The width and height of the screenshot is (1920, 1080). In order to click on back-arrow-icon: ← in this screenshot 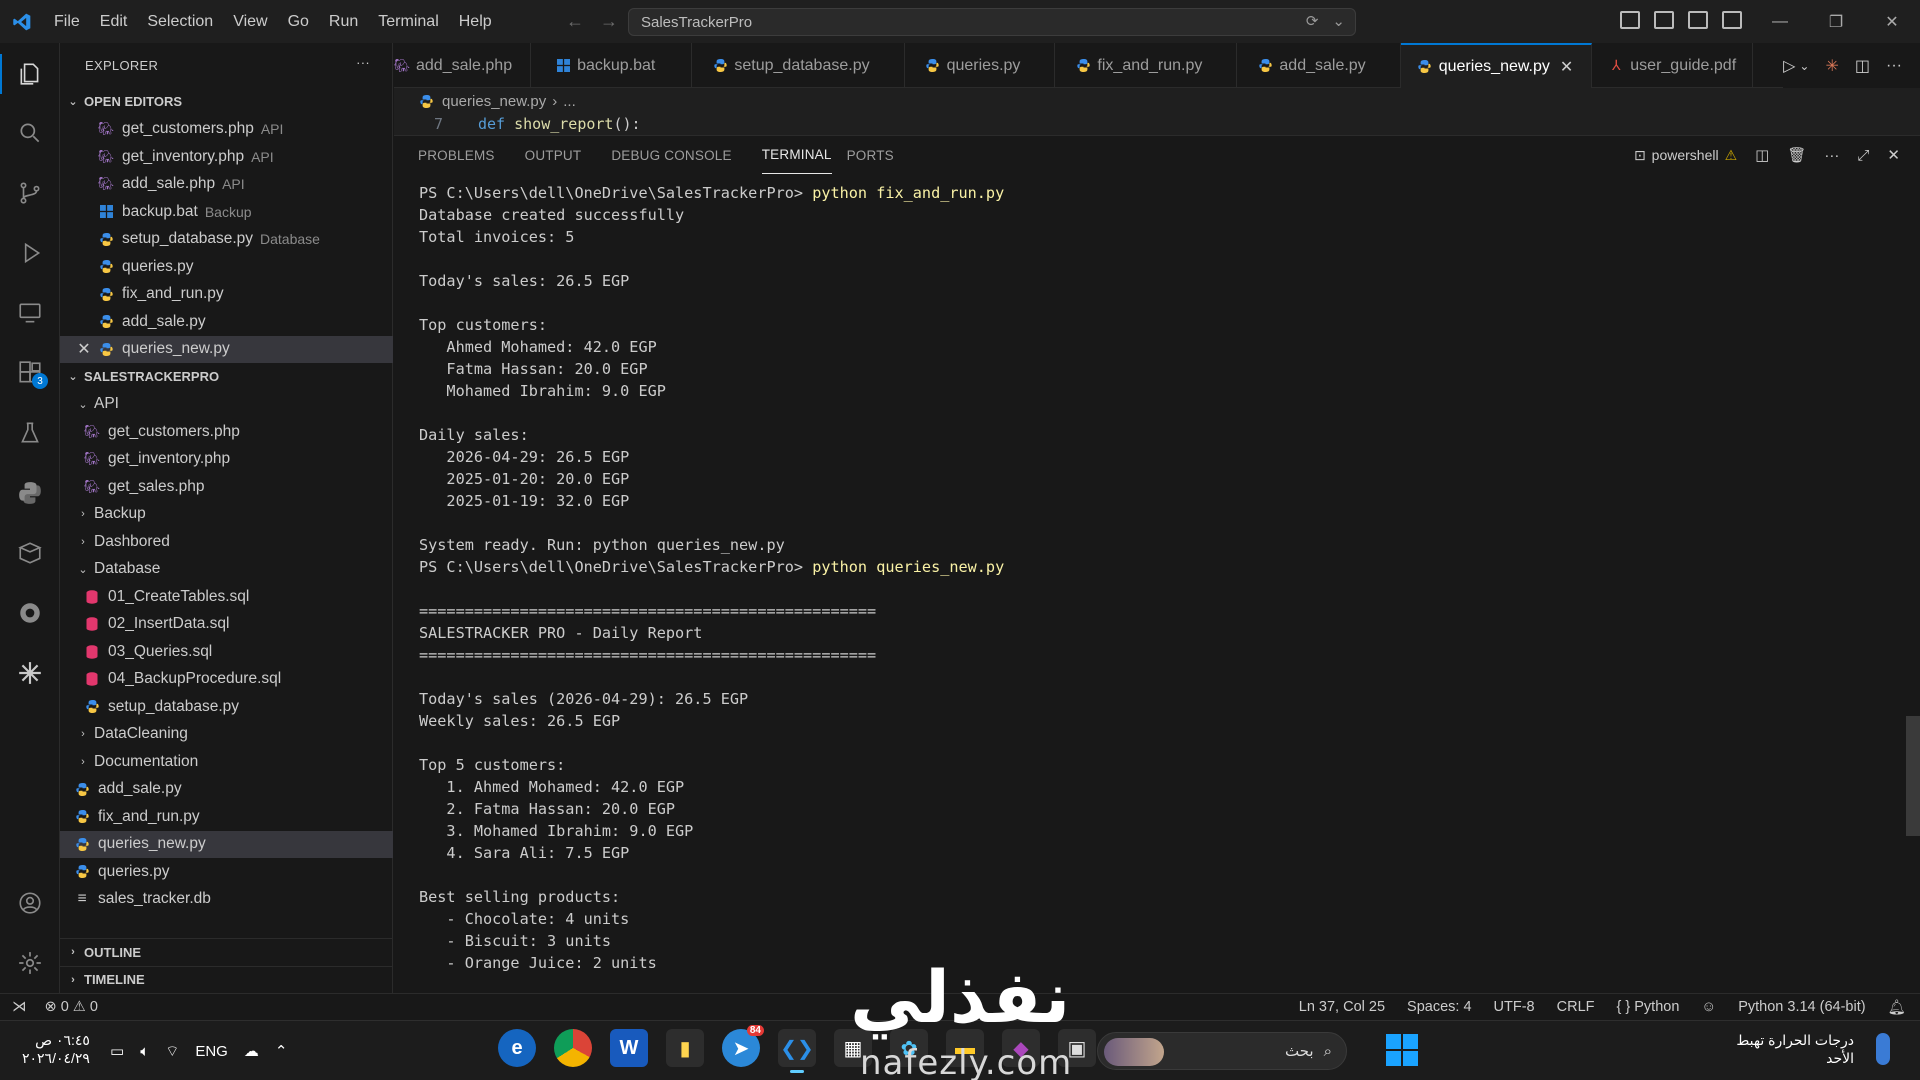, I will do `click(575, 21)`.